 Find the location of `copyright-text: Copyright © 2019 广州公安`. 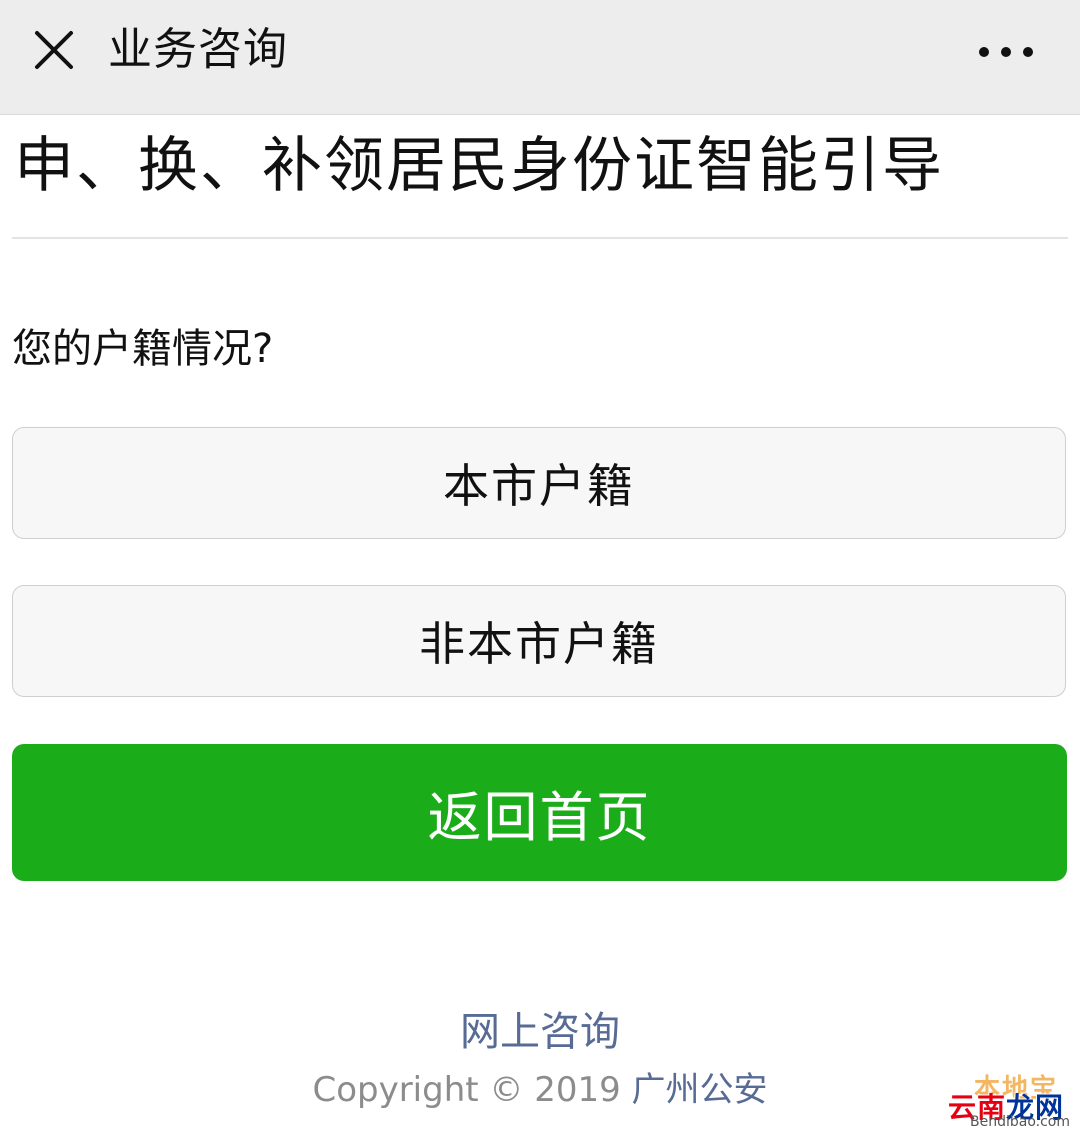

copyright-text: Copyright © 2019 广州公安 is located at coordinates (540, 1090).